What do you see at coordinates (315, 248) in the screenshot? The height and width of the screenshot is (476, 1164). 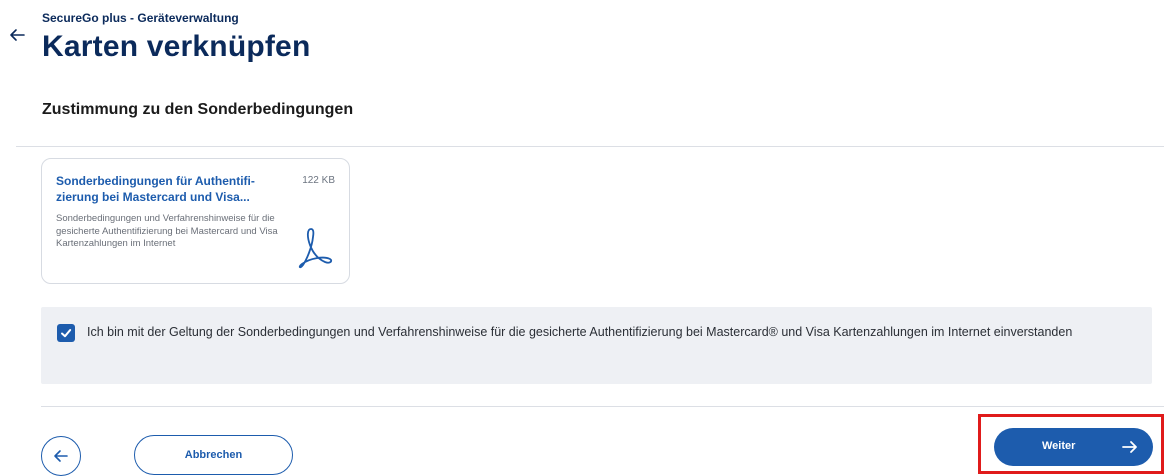 I see `pdf-icon` at bounding box center [315, 248].